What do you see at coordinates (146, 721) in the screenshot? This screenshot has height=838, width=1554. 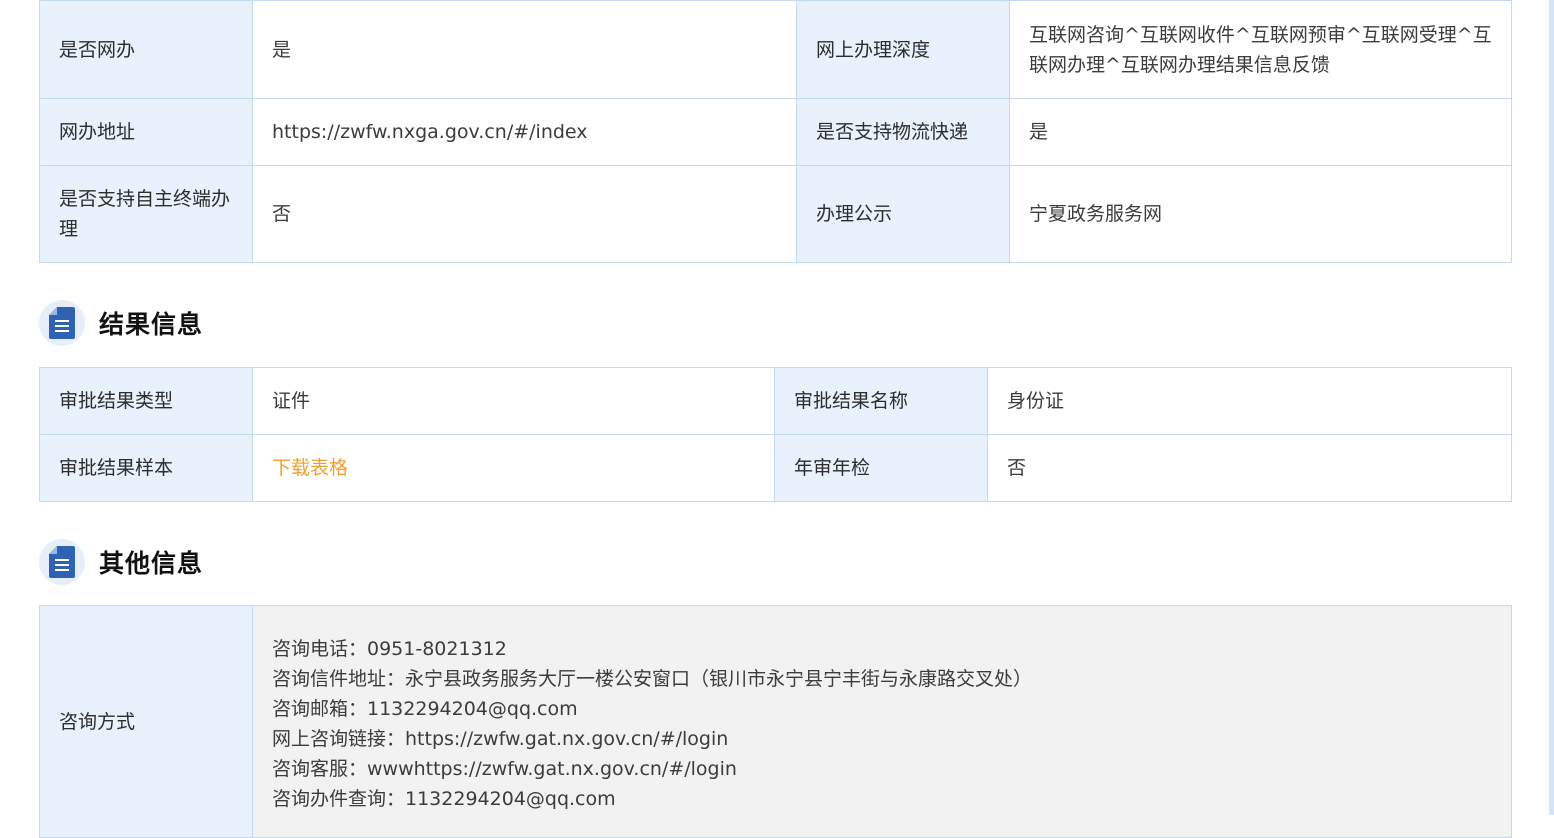 I see `label-contact-method: 咨询方式` at bounding box center [146, 721].